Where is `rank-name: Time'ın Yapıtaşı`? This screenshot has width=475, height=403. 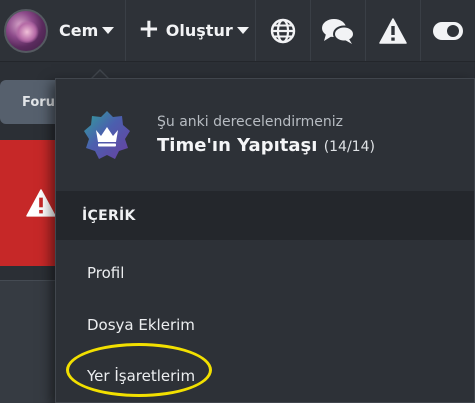 rank-name: Time'ın Yapıtaşı is located at coordinates (237, 145).